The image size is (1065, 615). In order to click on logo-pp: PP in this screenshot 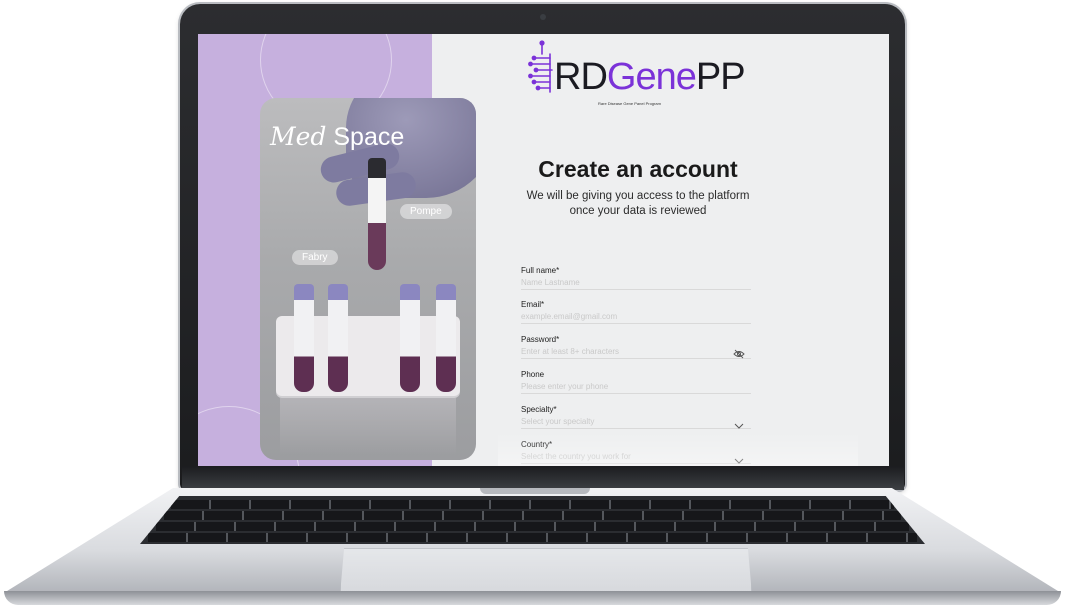, I will do `click(720, 77)`.